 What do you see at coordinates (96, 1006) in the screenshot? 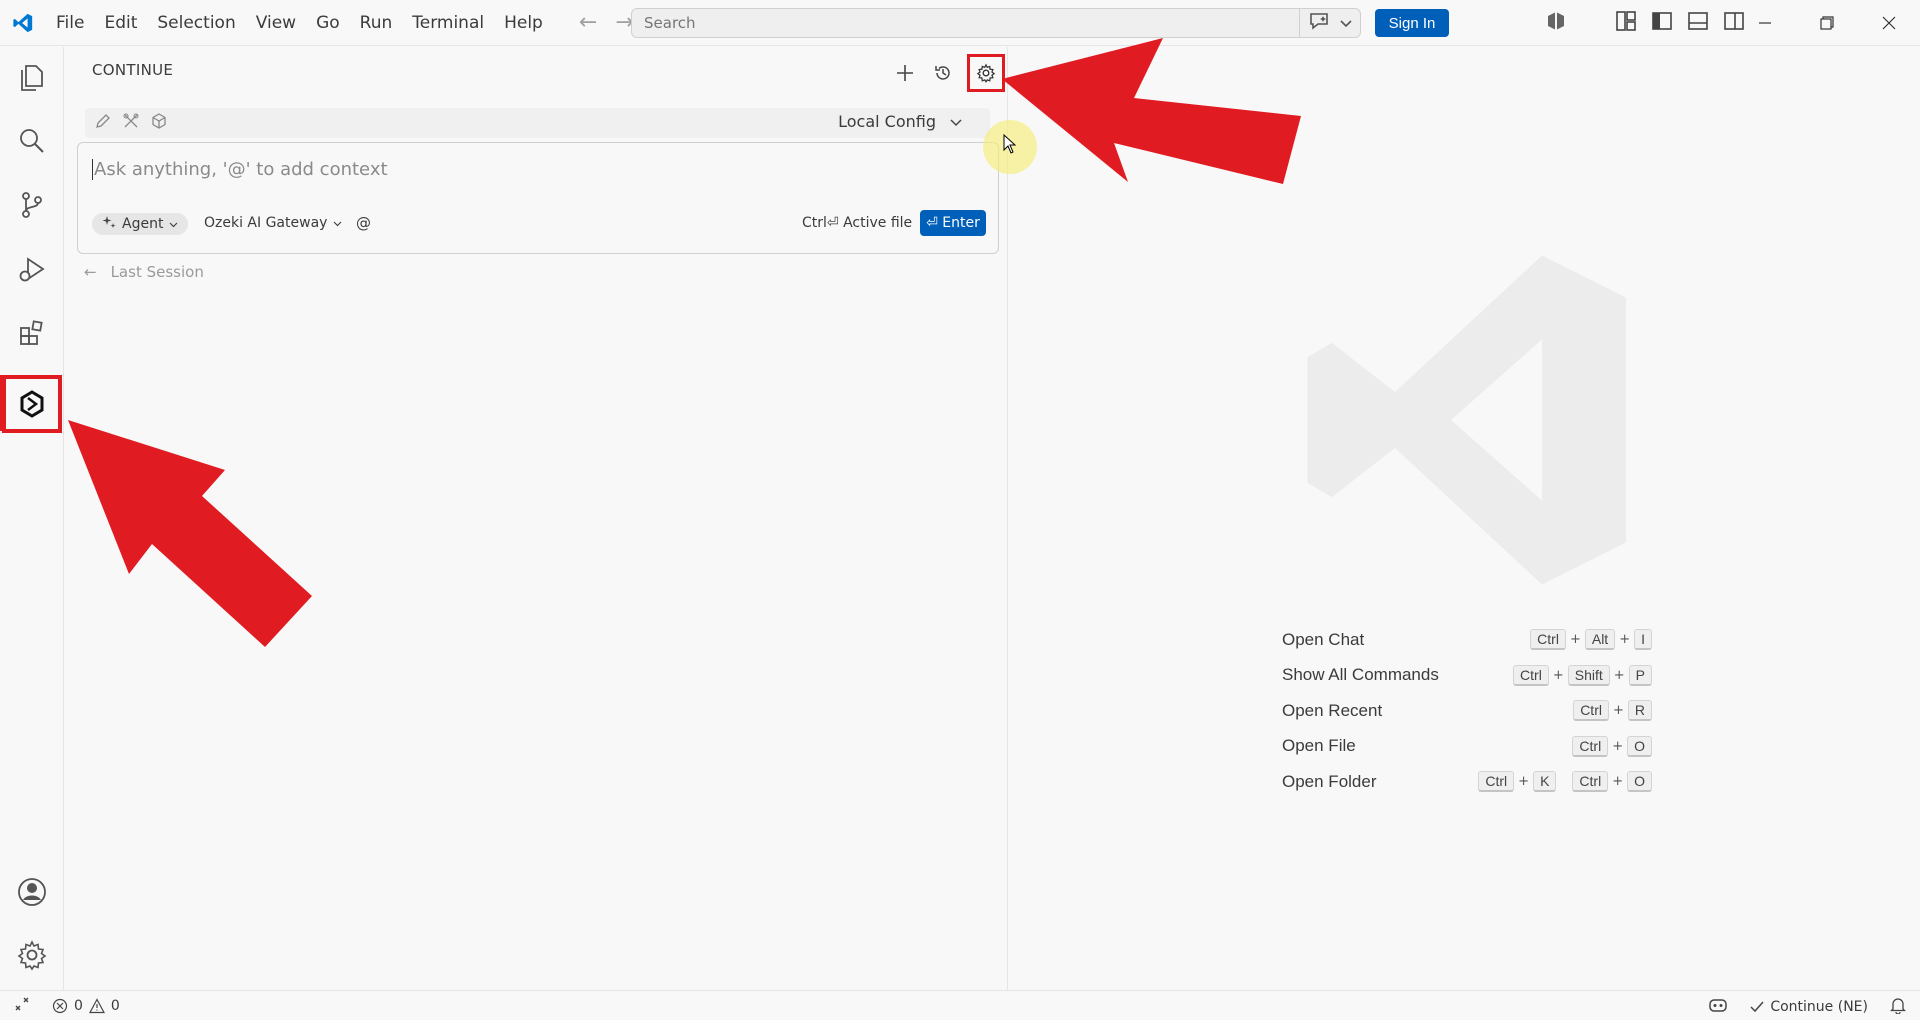
I see `warning-icon` at bounding box center [96, 1006].